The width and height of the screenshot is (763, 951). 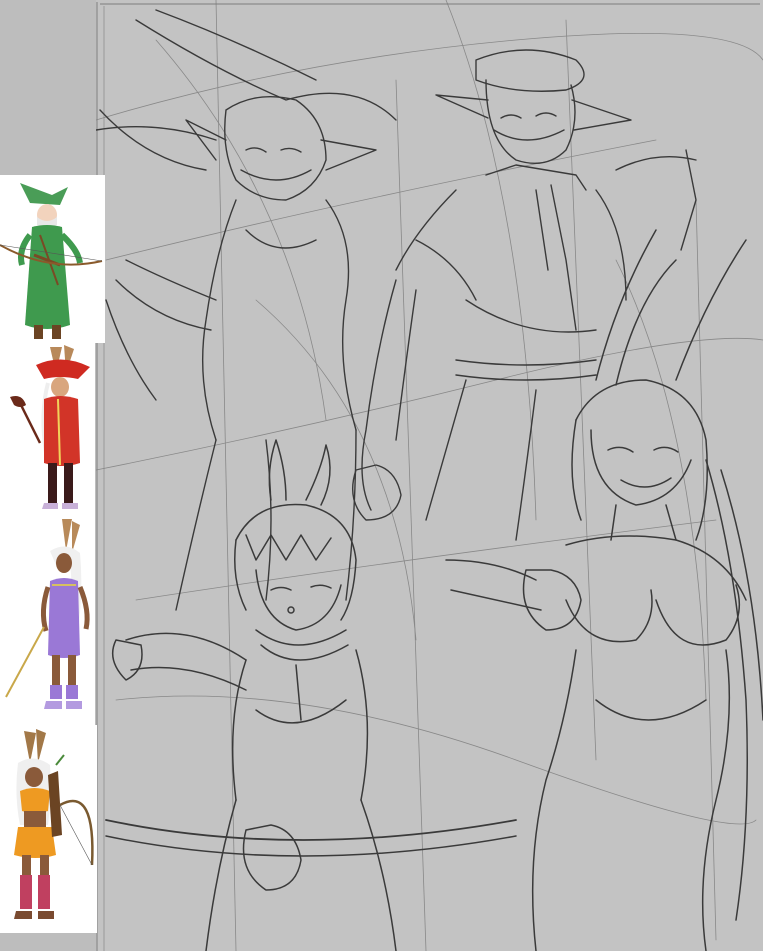 I want to click on red-mage-reference-icon, so click(x=50, y=427).